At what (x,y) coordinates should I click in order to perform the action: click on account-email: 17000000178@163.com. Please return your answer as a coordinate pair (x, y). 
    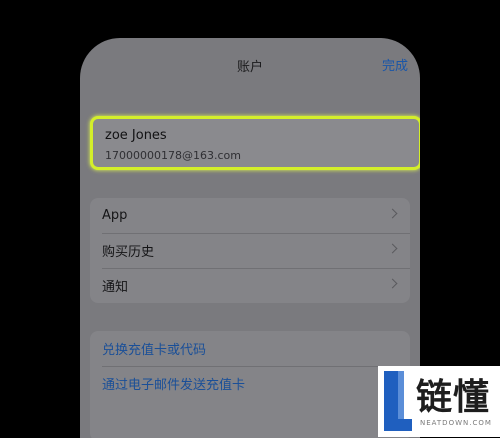
    Looking at the image, I should click on (173, 155).